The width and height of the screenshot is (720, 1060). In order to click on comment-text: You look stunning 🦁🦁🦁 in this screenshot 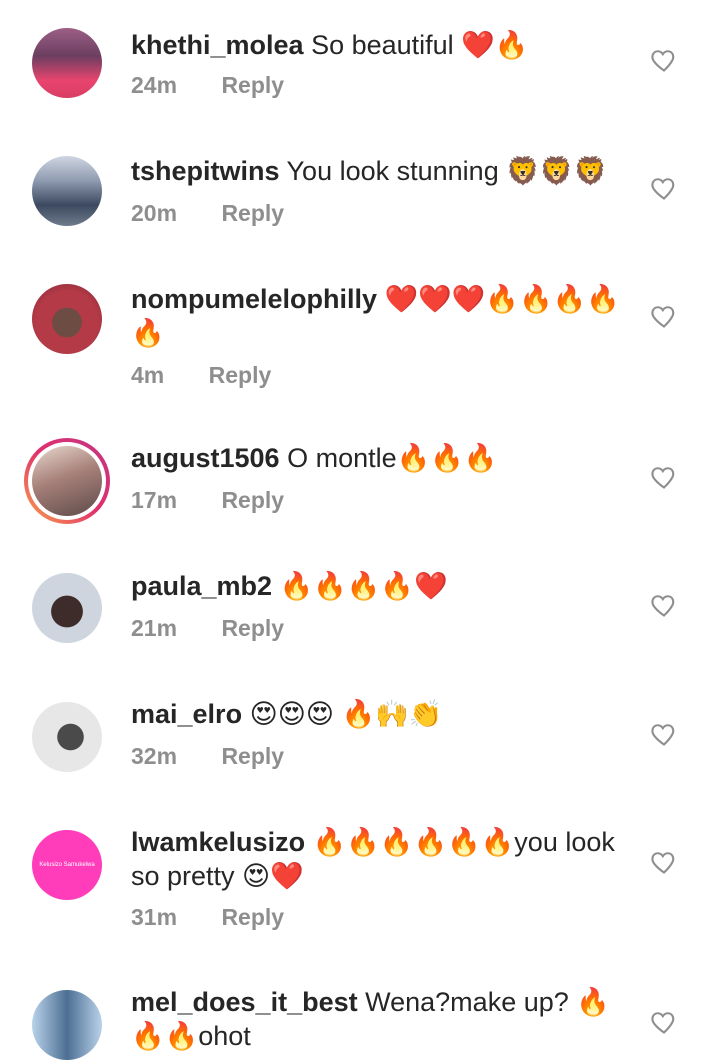, I will do `click(447, 171)`.